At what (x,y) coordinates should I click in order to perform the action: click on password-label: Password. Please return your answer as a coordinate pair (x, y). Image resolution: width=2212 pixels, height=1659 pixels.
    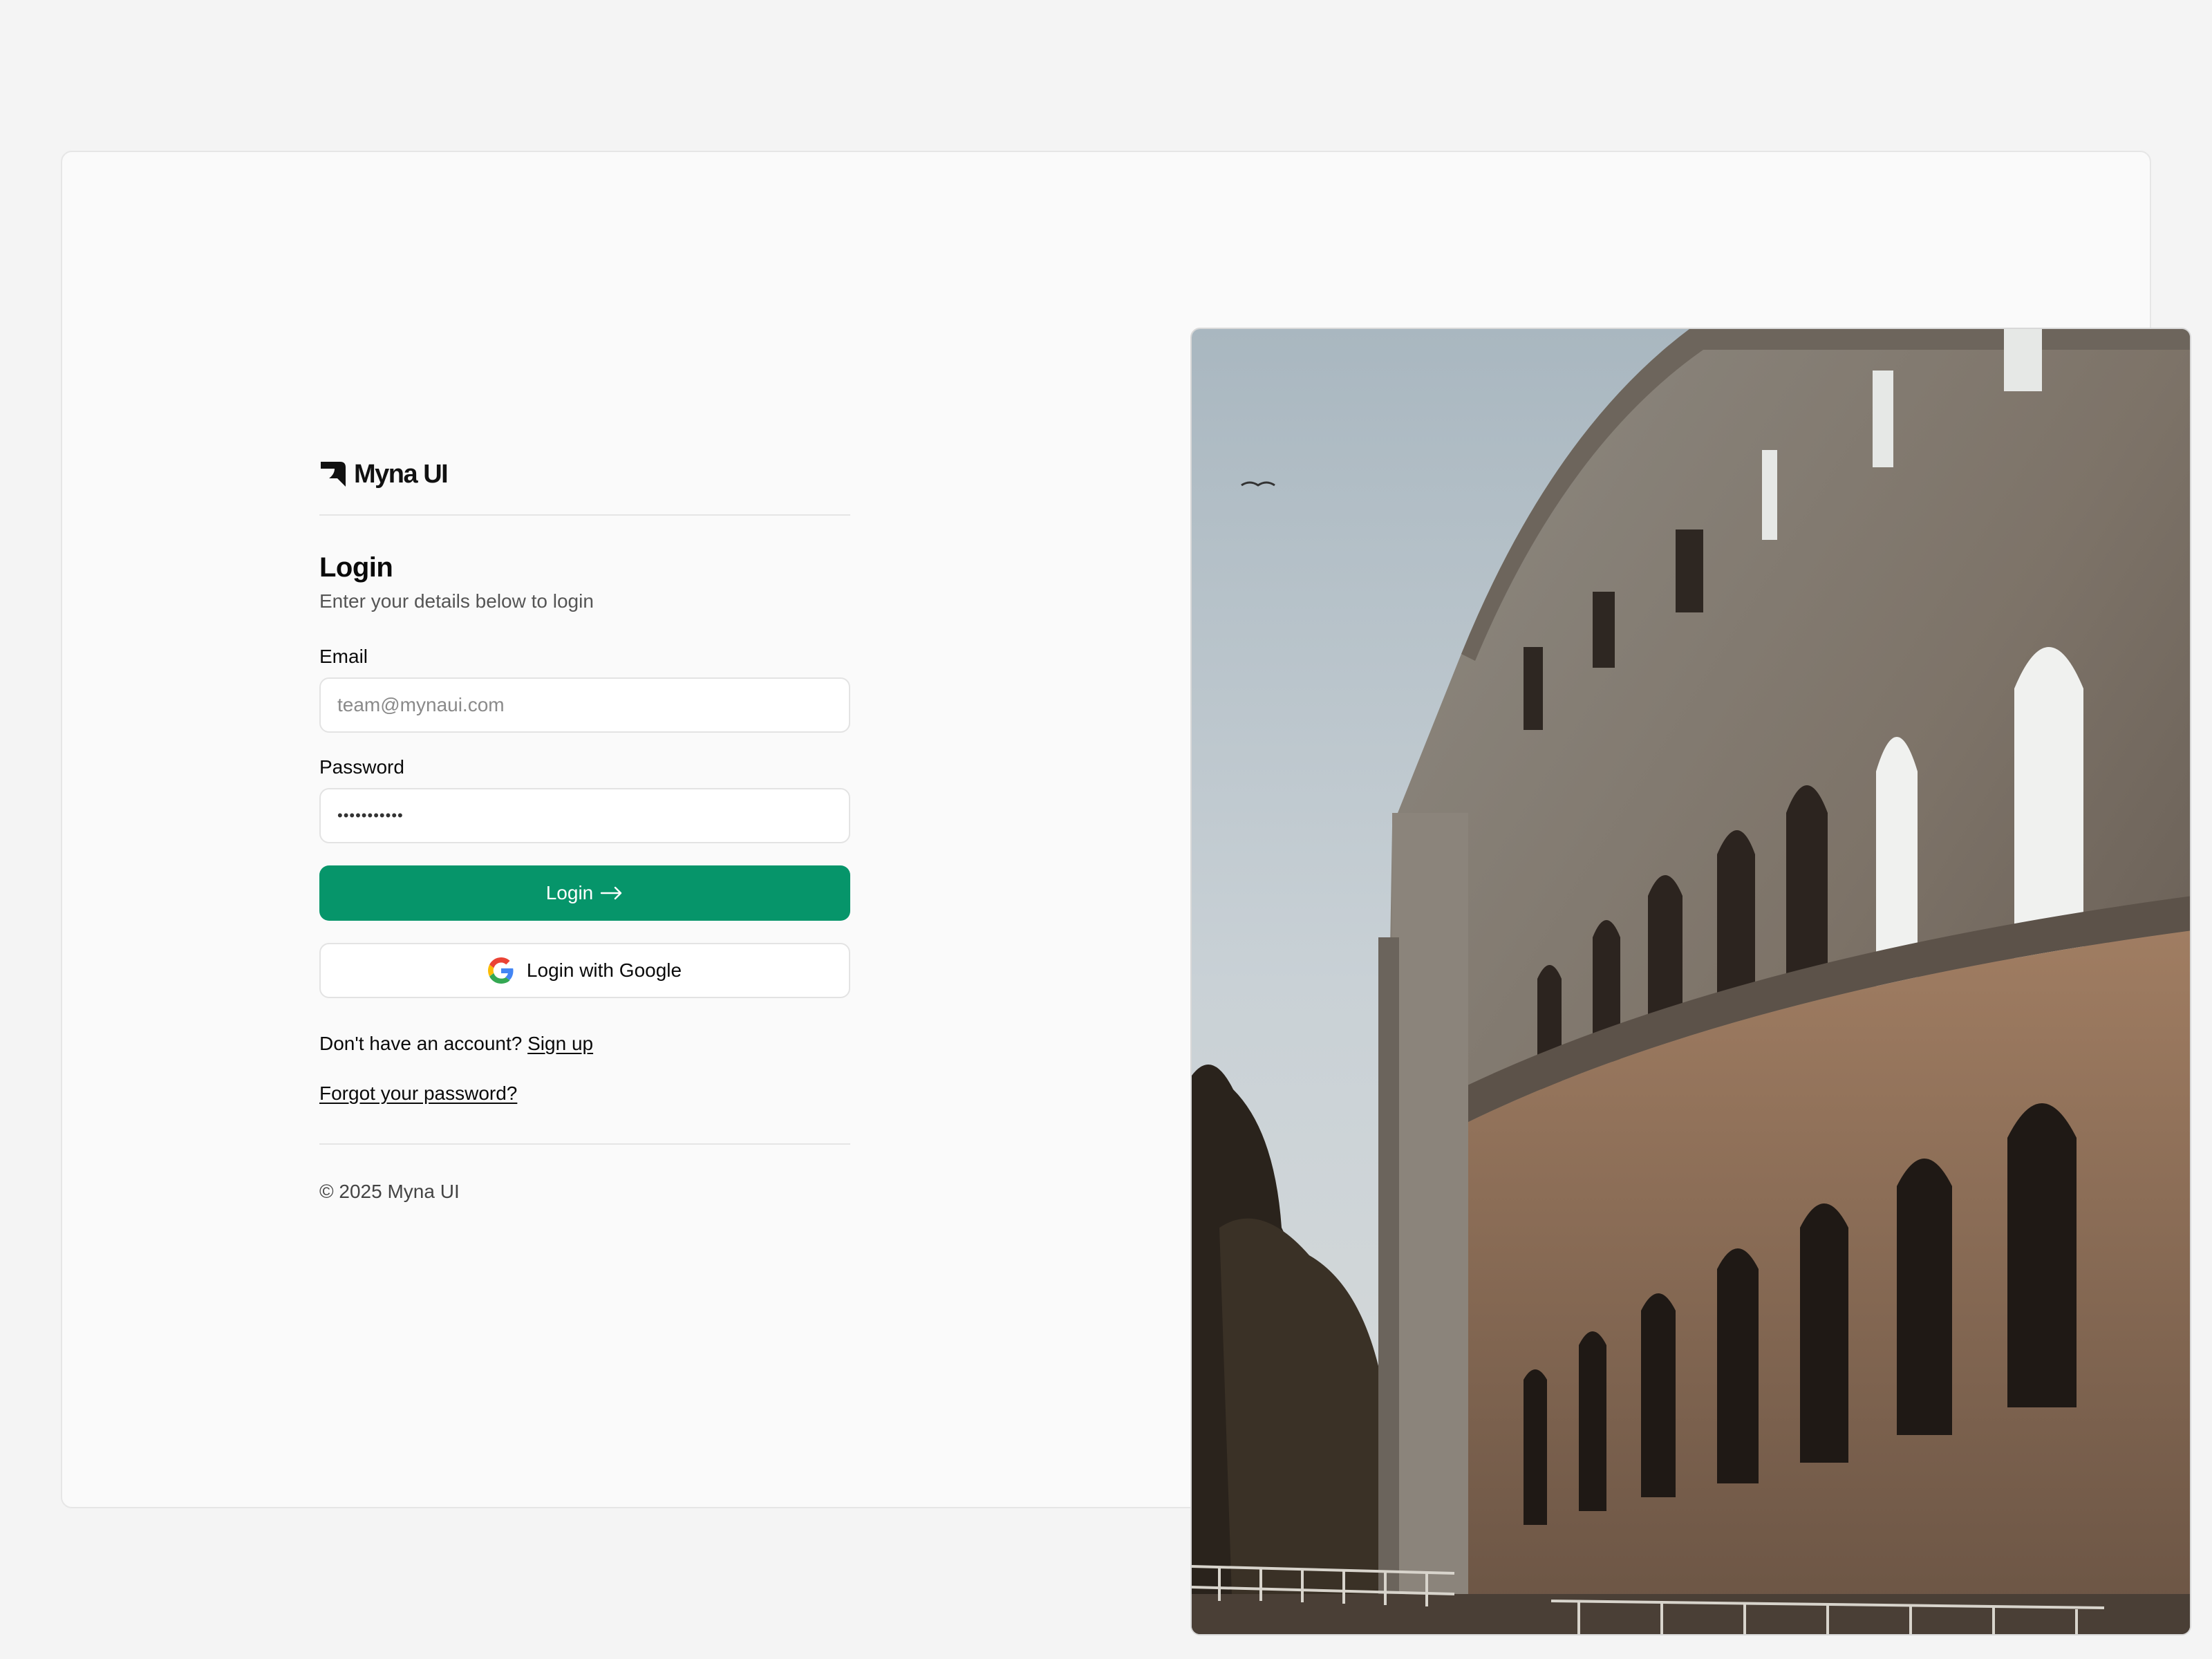
    Looking at the image, I should click on (361, 767).